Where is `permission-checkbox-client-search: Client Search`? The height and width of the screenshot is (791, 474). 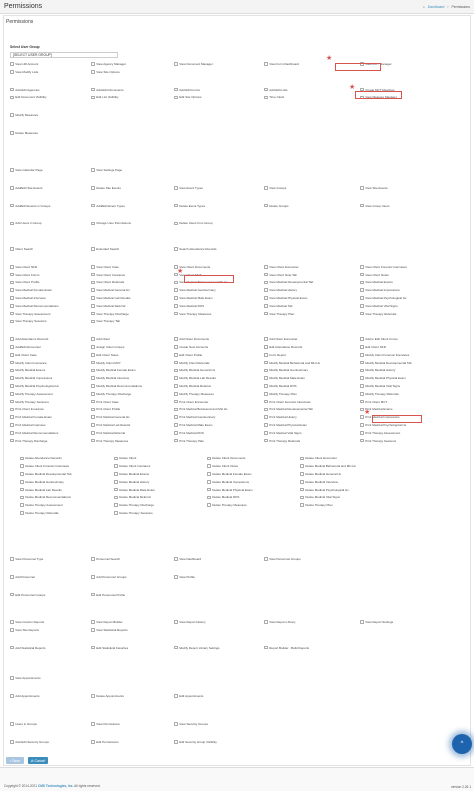 permission-checkbox-client-search: Client Search is located at coordinates (21, 249).